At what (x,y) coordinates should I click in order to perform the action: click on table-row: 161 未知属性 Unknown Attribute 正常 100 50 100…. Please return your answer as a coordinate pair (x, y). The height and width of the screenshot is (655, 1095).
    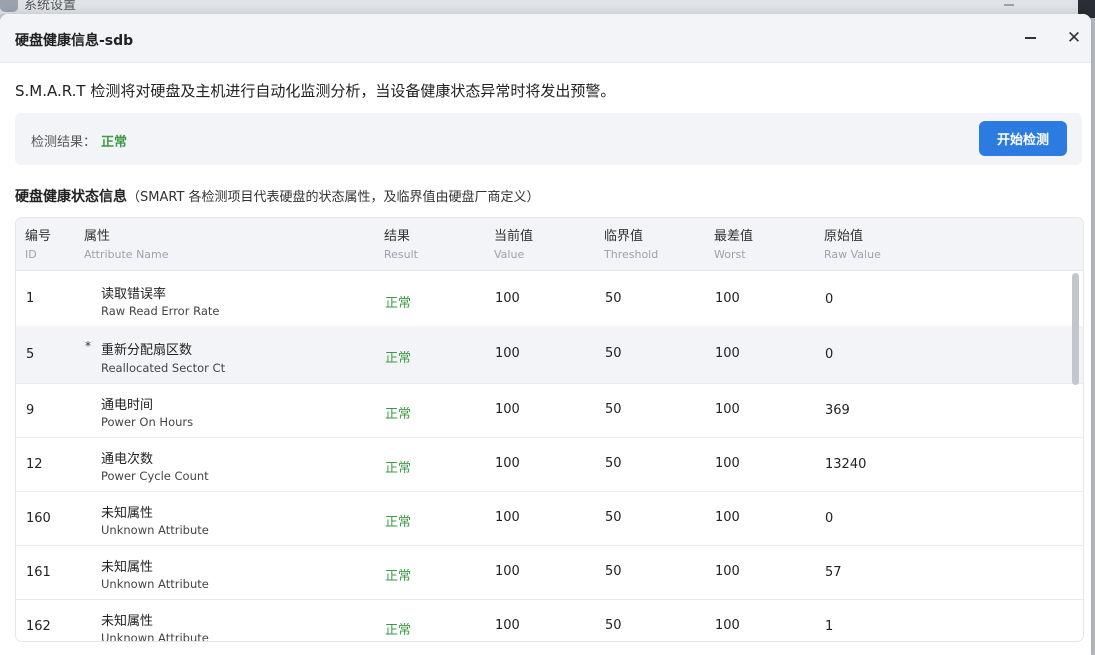
    Looking at the image, I should click on (549, 572).